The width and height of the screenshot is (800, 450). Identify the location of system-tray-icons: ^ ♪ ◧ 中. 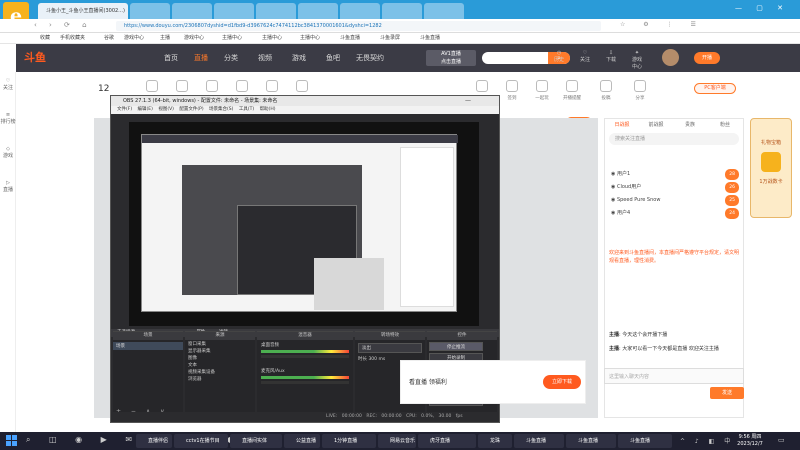
(707, 440).